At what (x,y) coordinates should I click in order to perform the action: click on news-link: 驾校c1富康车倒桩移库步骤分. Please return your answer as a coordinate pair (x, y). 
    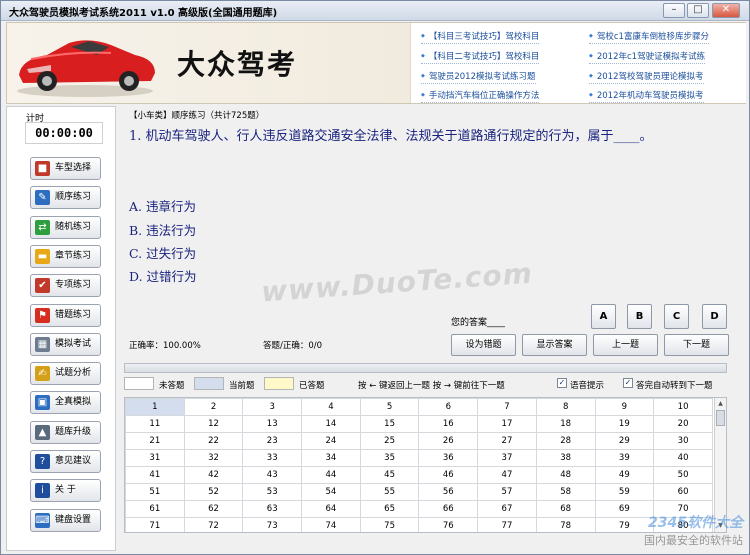
    Looking at the image, I should click on (649, 37).